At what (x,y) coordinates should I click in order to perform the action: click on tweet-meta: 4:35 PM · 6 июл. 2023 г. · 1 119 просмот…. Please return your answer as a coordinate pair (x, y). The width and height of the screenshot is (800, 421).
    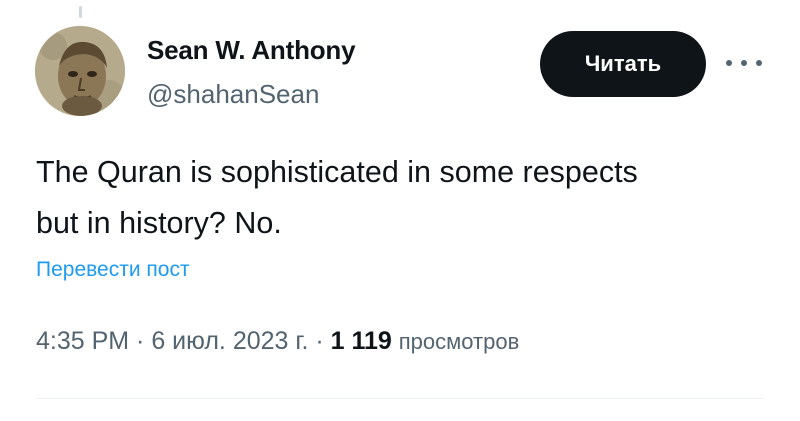
    Looking at the image, I should click on (277, 341).